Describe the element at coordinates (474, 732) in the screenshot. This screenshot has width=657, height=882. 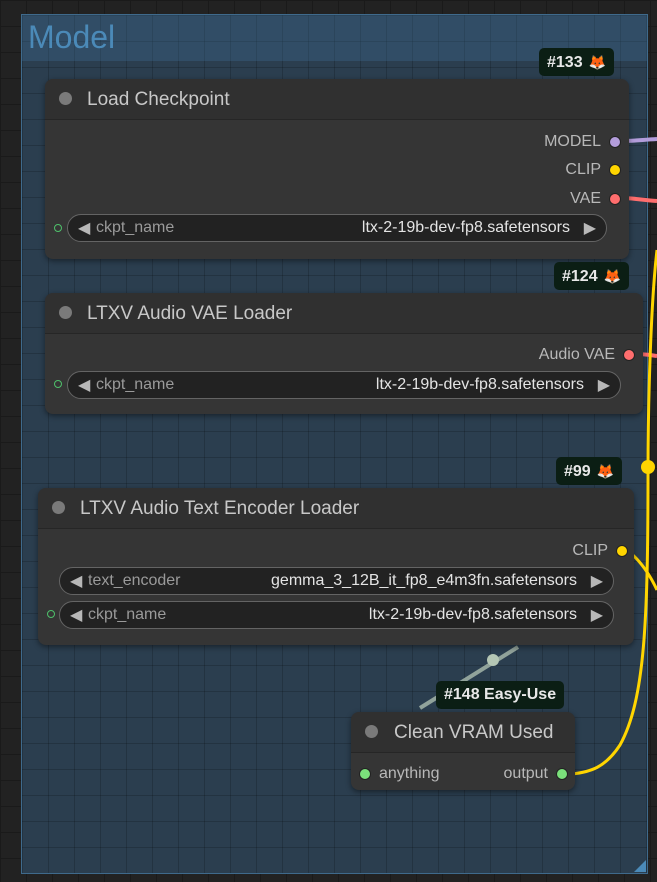
I see `node-title: Clean VRAM Used` at that location.